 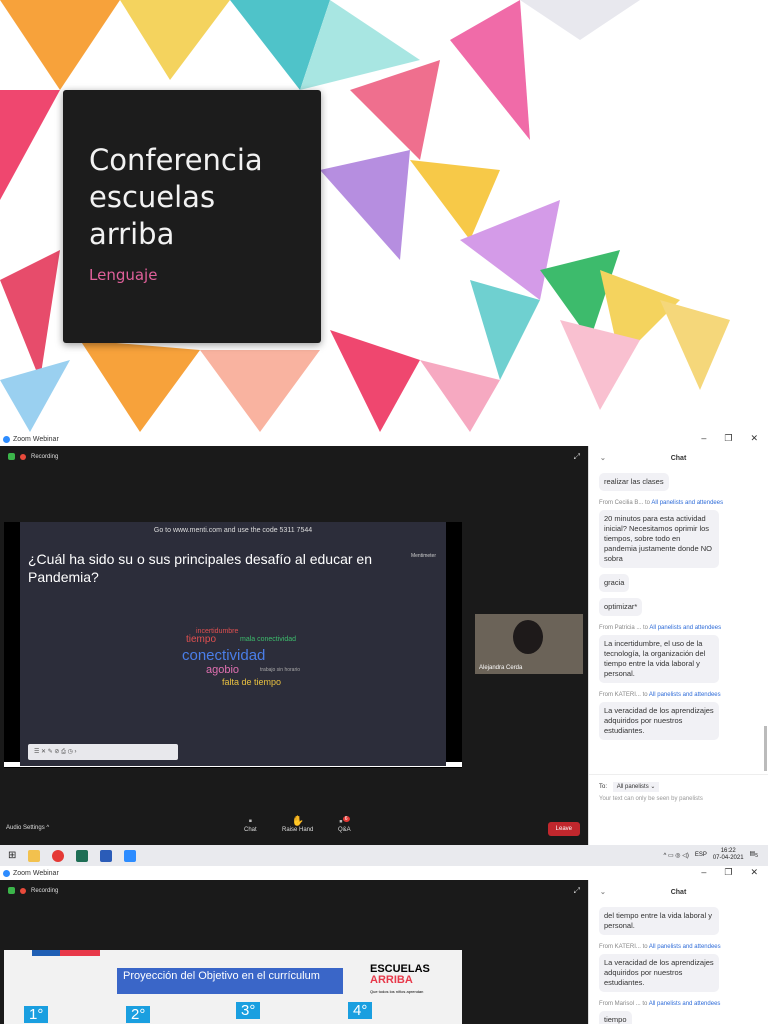 What do you see at coordinates (634, 482) in the screenshot?
I see `chat-message: realizar las clases` at bounding box center [634, 482].